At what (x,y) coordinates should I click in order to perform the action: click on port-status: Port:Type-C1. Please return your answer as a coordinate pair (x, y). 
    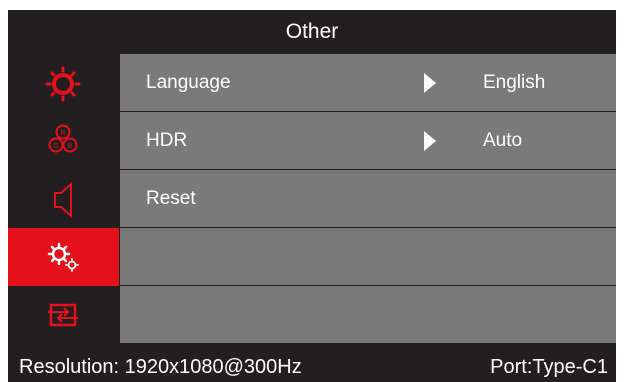
    Looking at the image, I should click on (549, 367).